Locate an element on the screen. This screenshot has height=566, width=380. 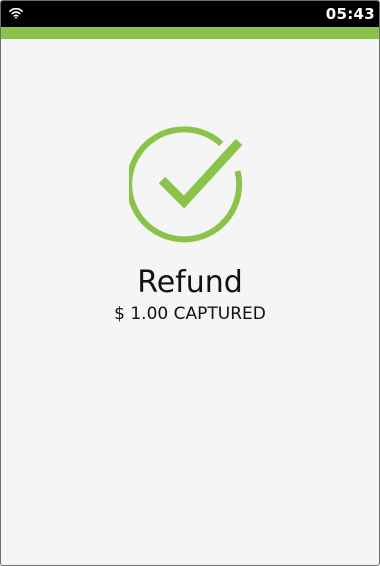
result-title: Refund is located at coordinates (190, 282).